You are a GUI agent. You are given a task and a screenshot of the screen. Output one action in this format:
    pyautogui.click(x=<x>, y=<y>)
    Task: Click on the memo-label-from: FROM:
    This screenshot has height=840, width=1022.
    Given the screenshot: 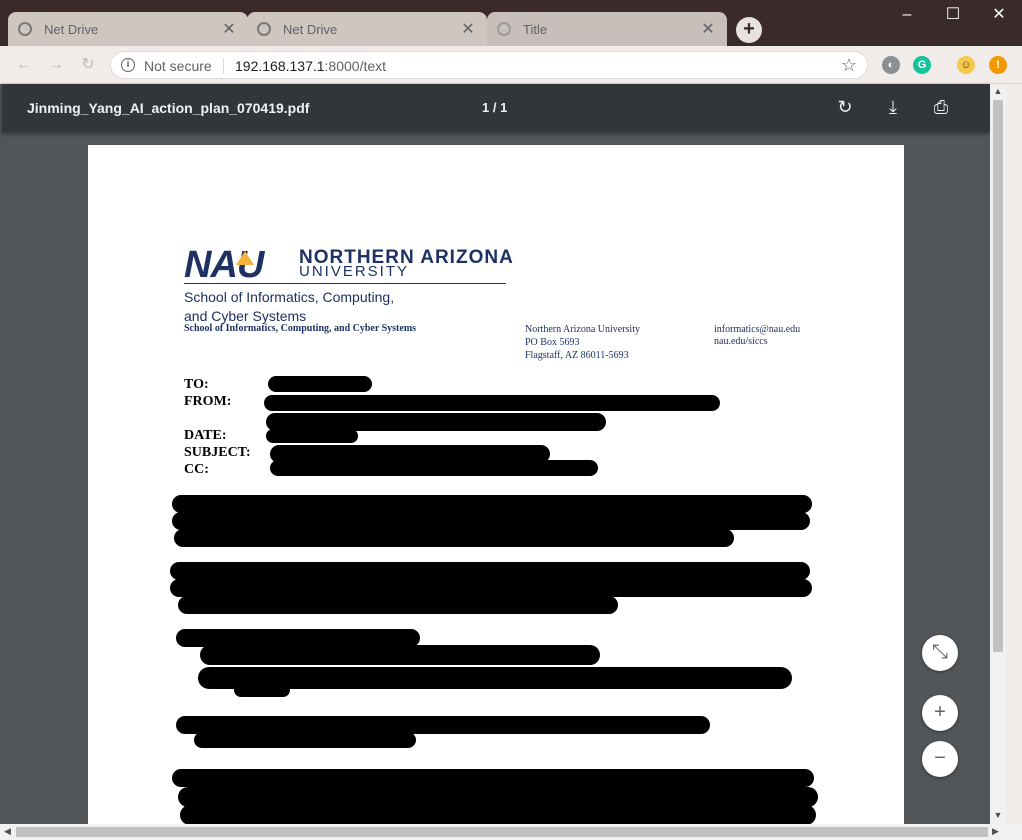 What is the action you would take?
    pyautogui.click(x=208, y=401)
    